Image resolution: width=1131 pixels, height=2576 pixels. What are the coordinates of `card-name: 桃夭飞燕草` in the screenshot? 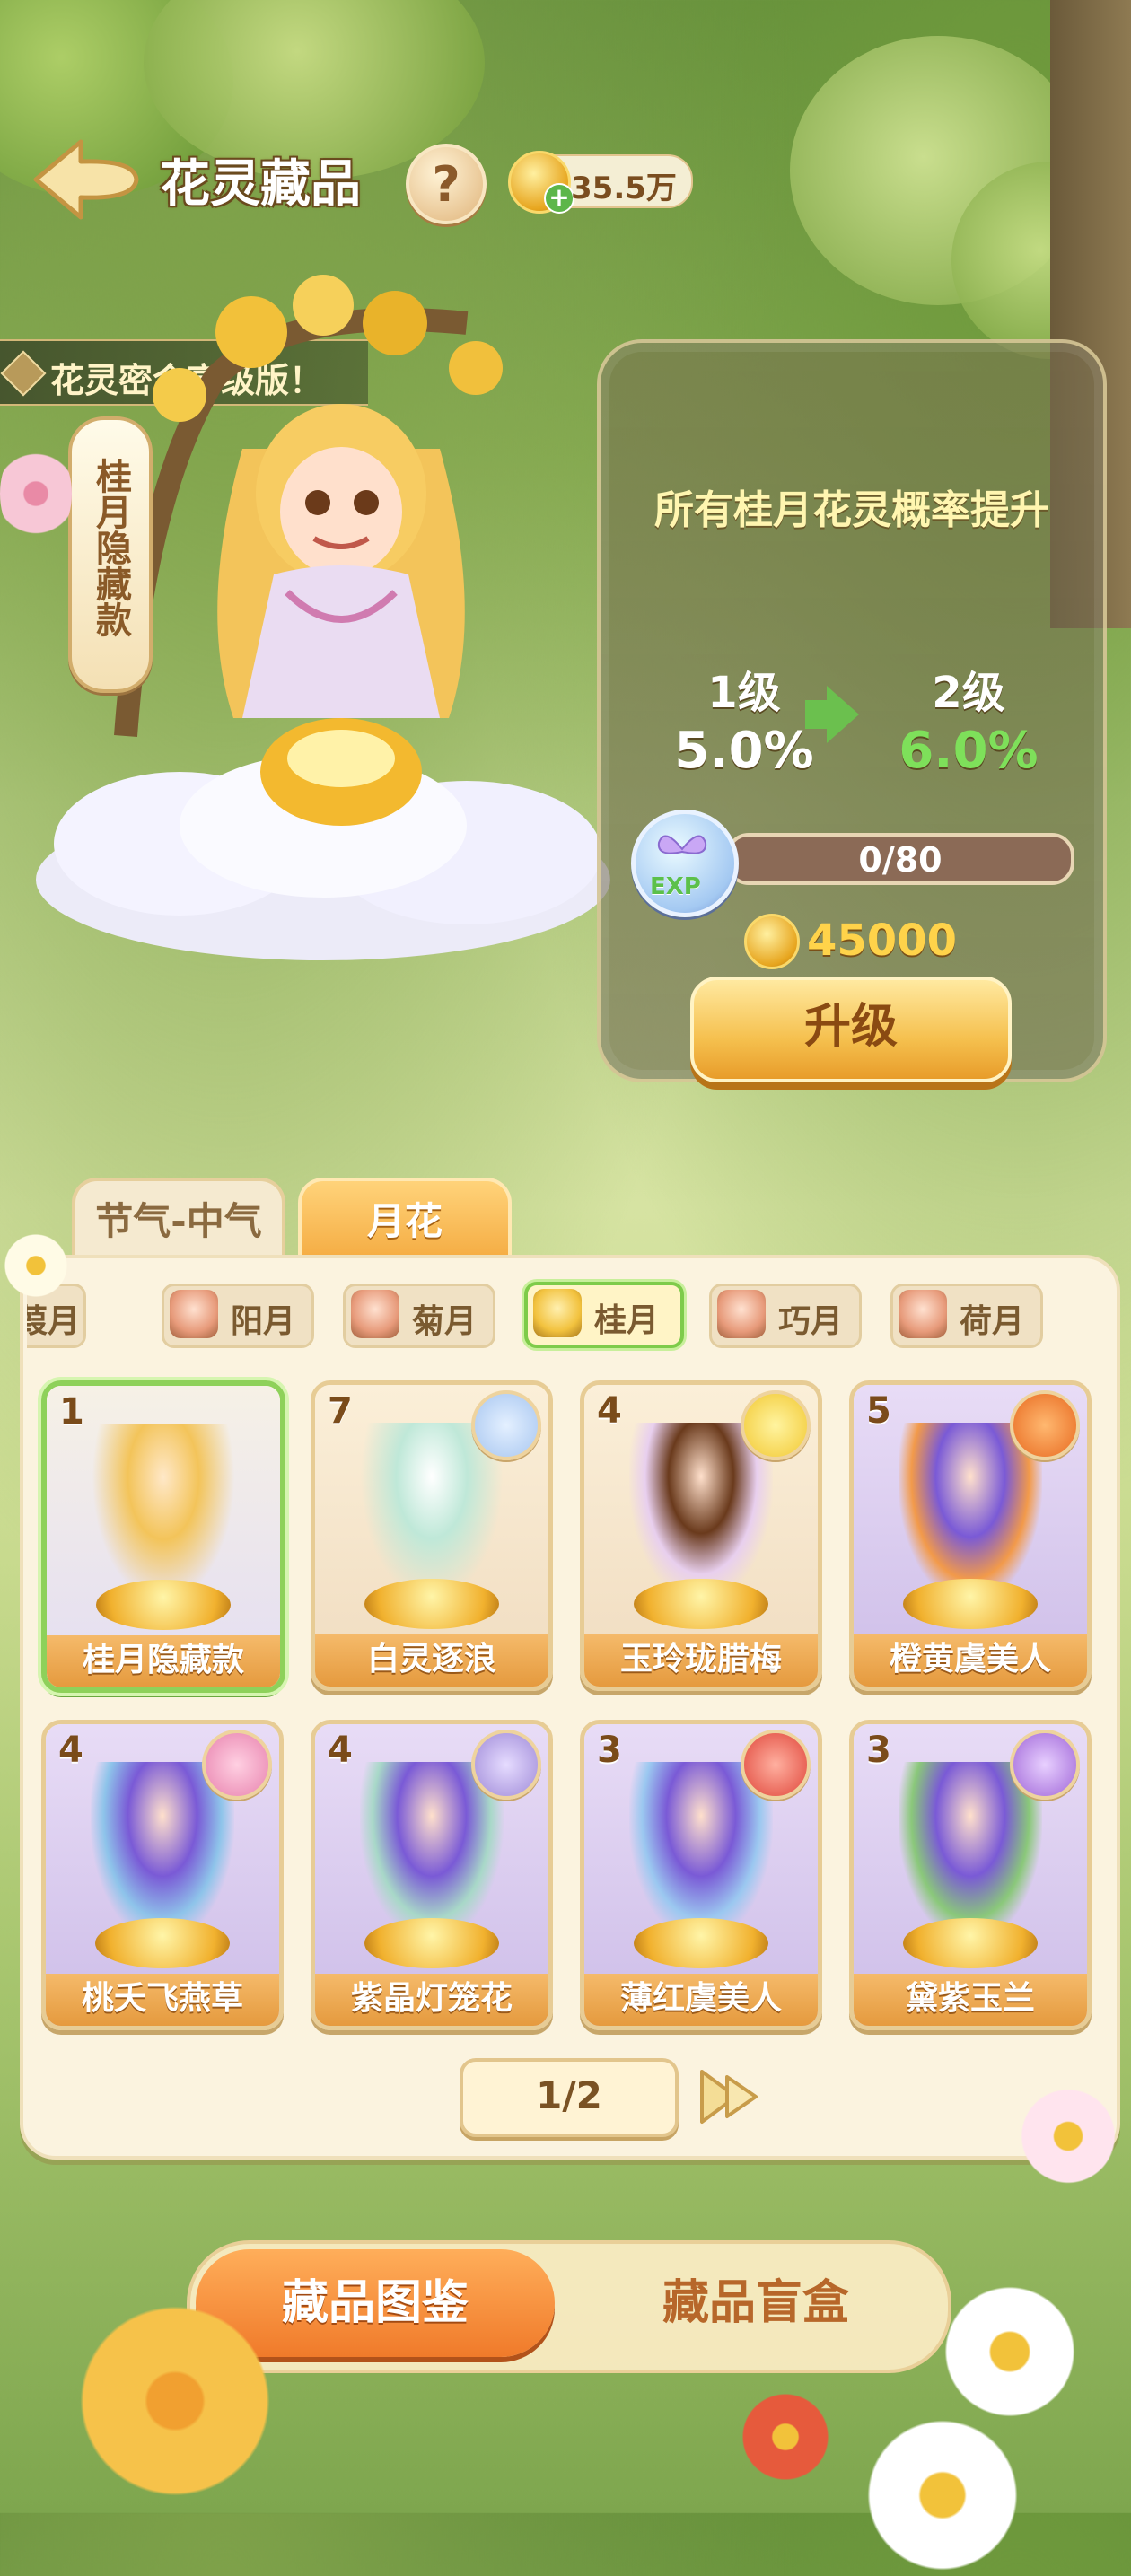 It's located at (162, 2000).